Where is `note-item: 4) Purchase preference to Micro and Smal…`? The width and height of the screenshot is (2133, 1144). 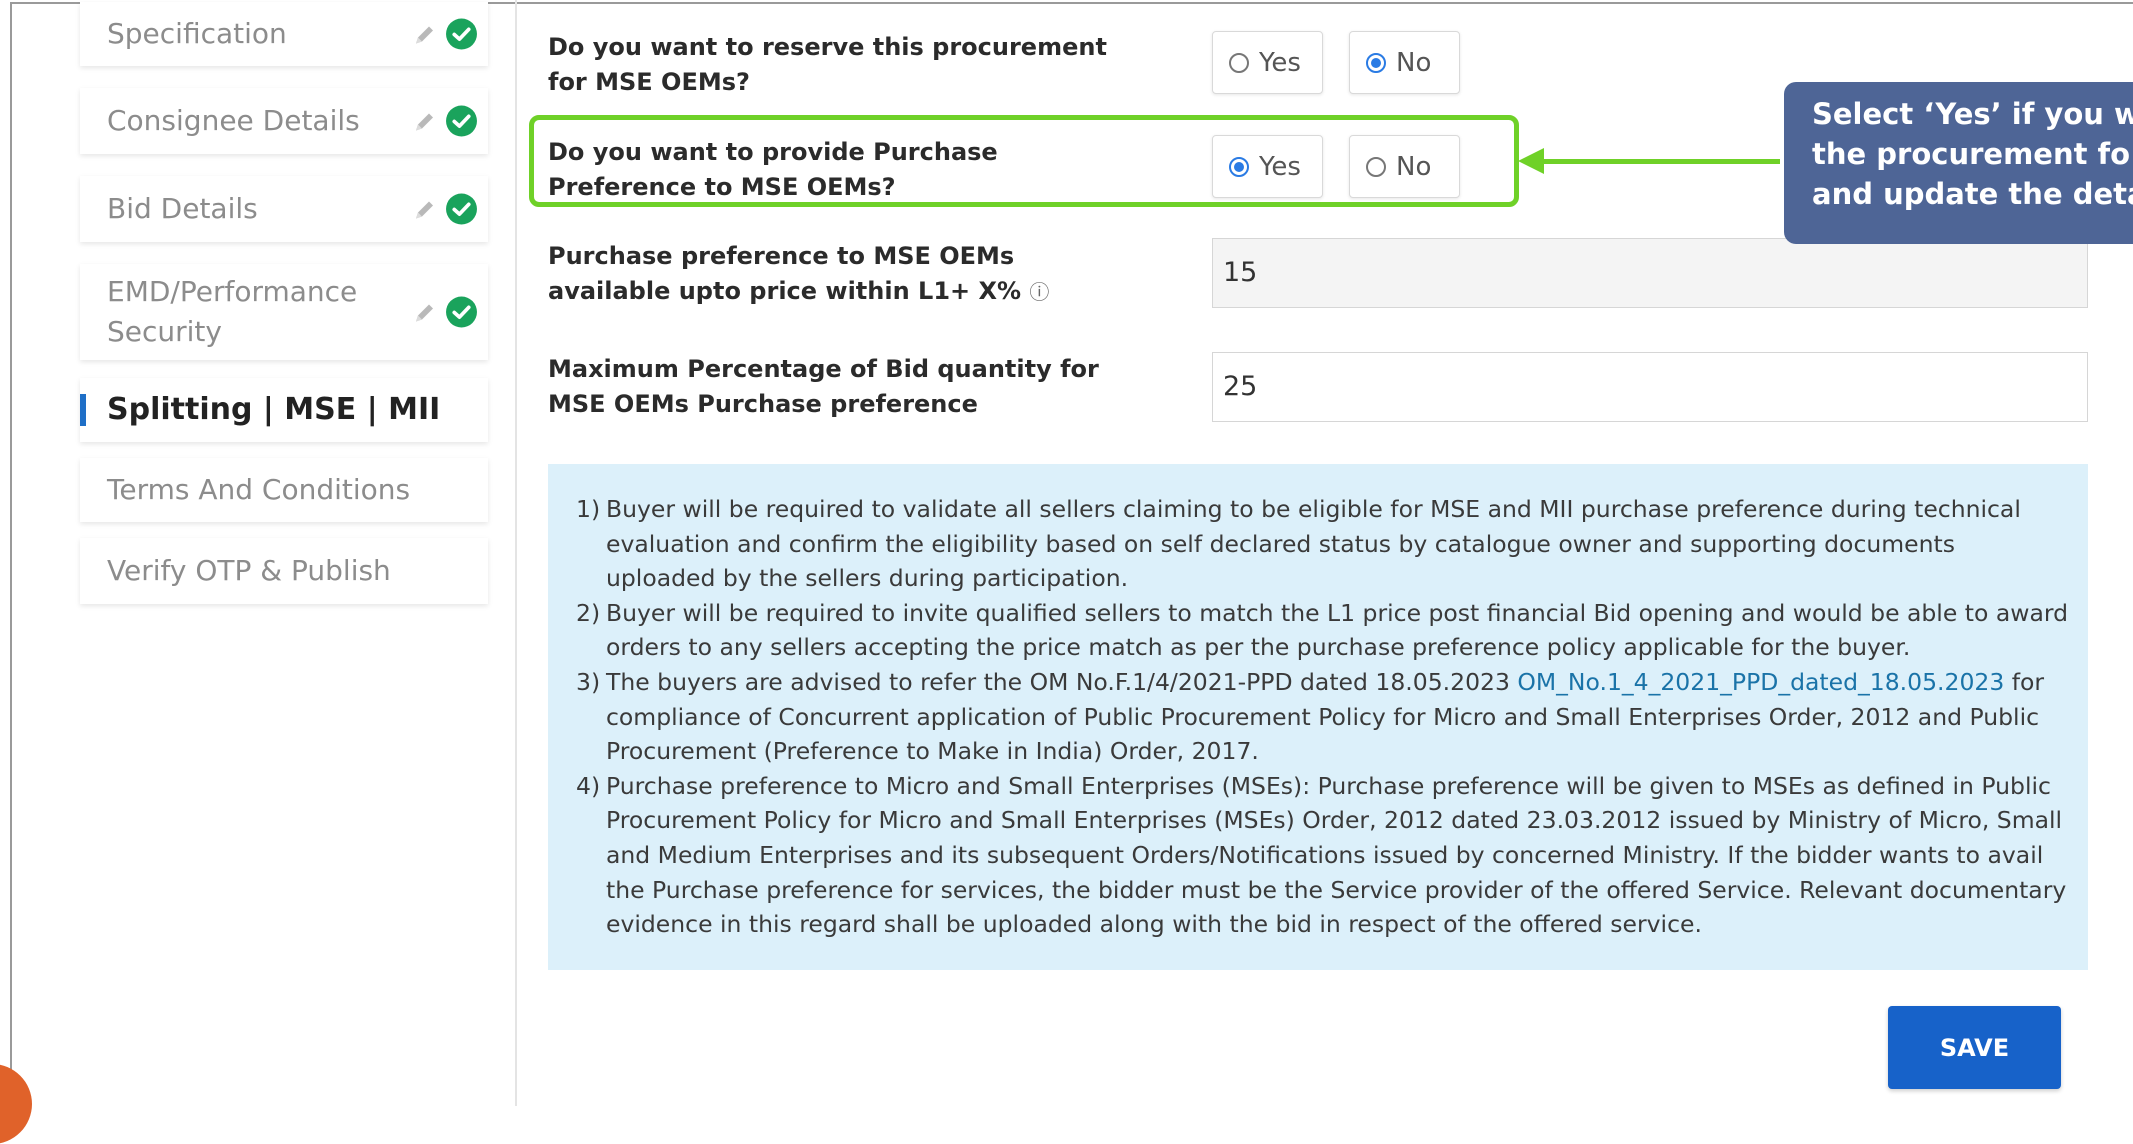
note-item: 4) Purchase preference to Micro and Smal… is located at coordinates (1322, 855).